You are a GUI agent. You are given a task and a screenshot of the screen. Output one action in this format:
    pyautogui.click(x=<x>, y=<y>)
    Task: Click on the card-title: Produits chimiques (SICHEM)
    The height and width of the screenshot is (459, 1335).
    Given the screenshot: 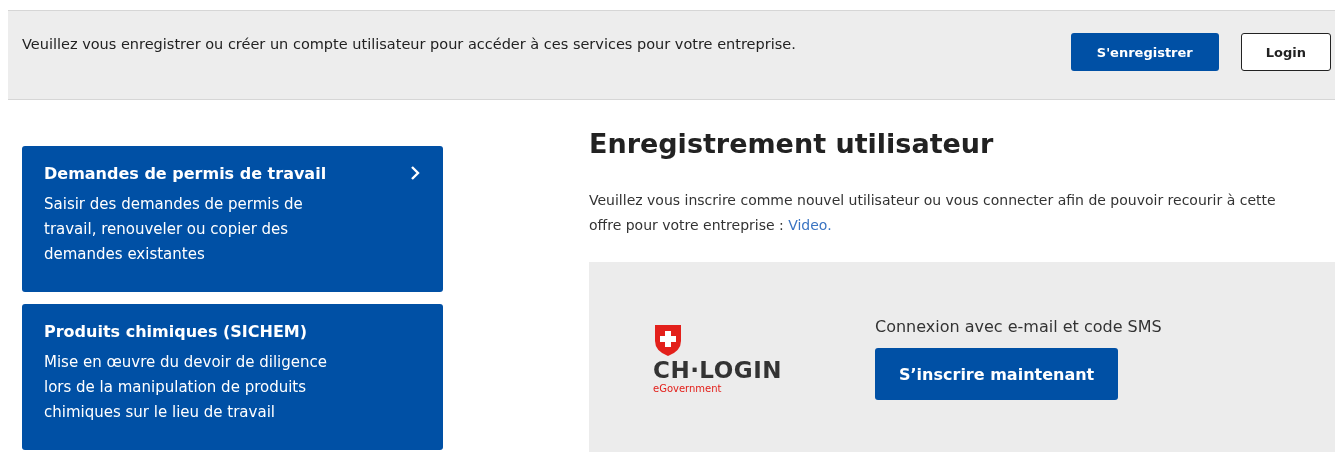 What is the action you would take?
    pyautogui.click(x=176, y=331)
    